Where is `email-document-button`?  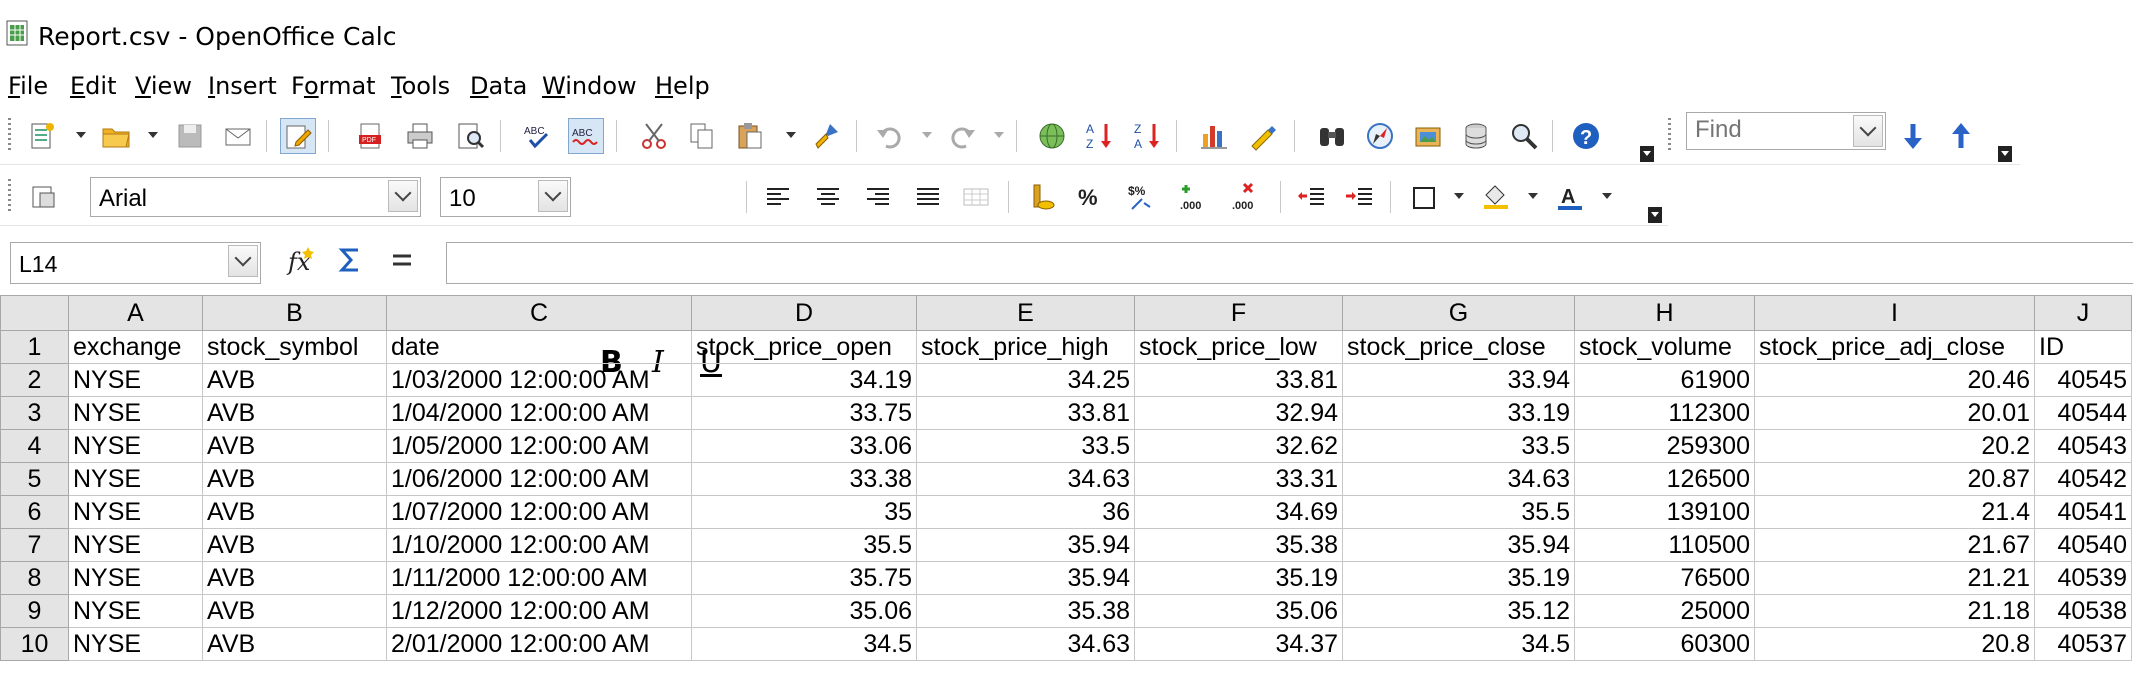 email-document-button is located at coordinates (238, 136).